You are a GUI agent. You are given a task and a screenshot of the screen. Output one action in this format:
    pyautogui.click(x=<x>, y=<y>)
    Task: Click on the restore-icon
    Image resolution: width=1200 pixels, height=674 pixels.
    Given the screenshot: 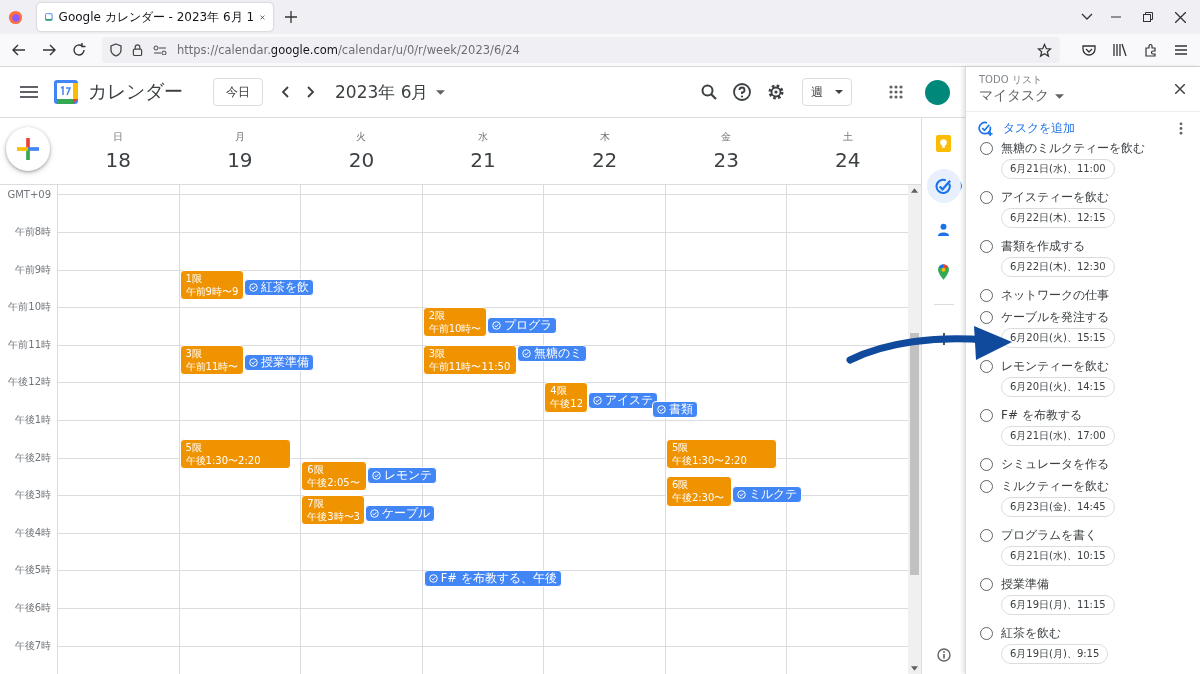 What is the action you would take?
    pyautogui.click(x=1148, y=17)
    